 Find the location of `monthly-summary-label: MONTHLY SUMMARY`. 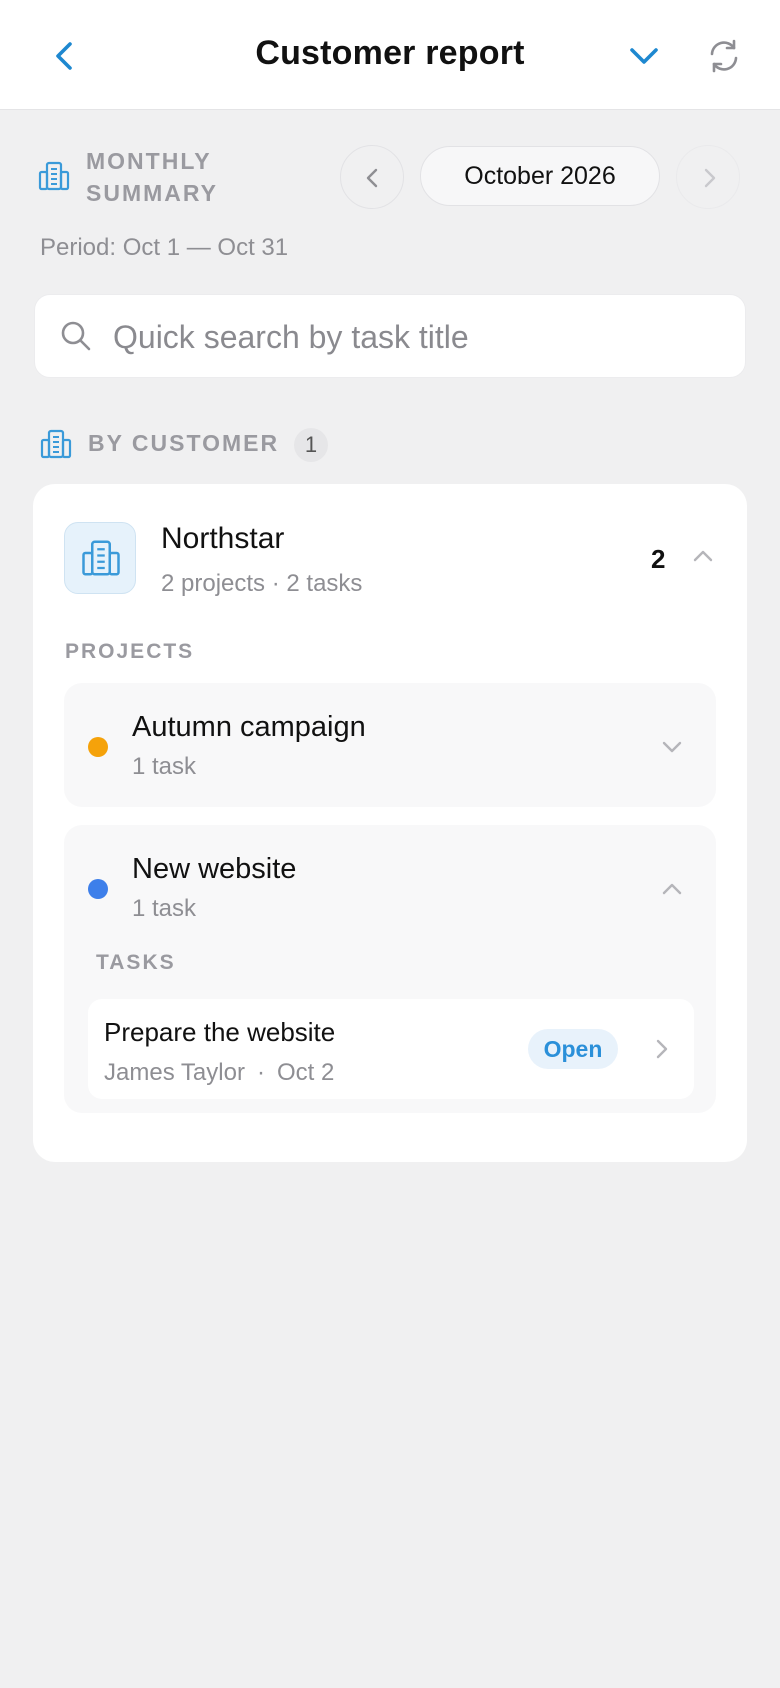

monthly-summary-label: MONTHLY SUMMARY is located at coordinates (152, 177).